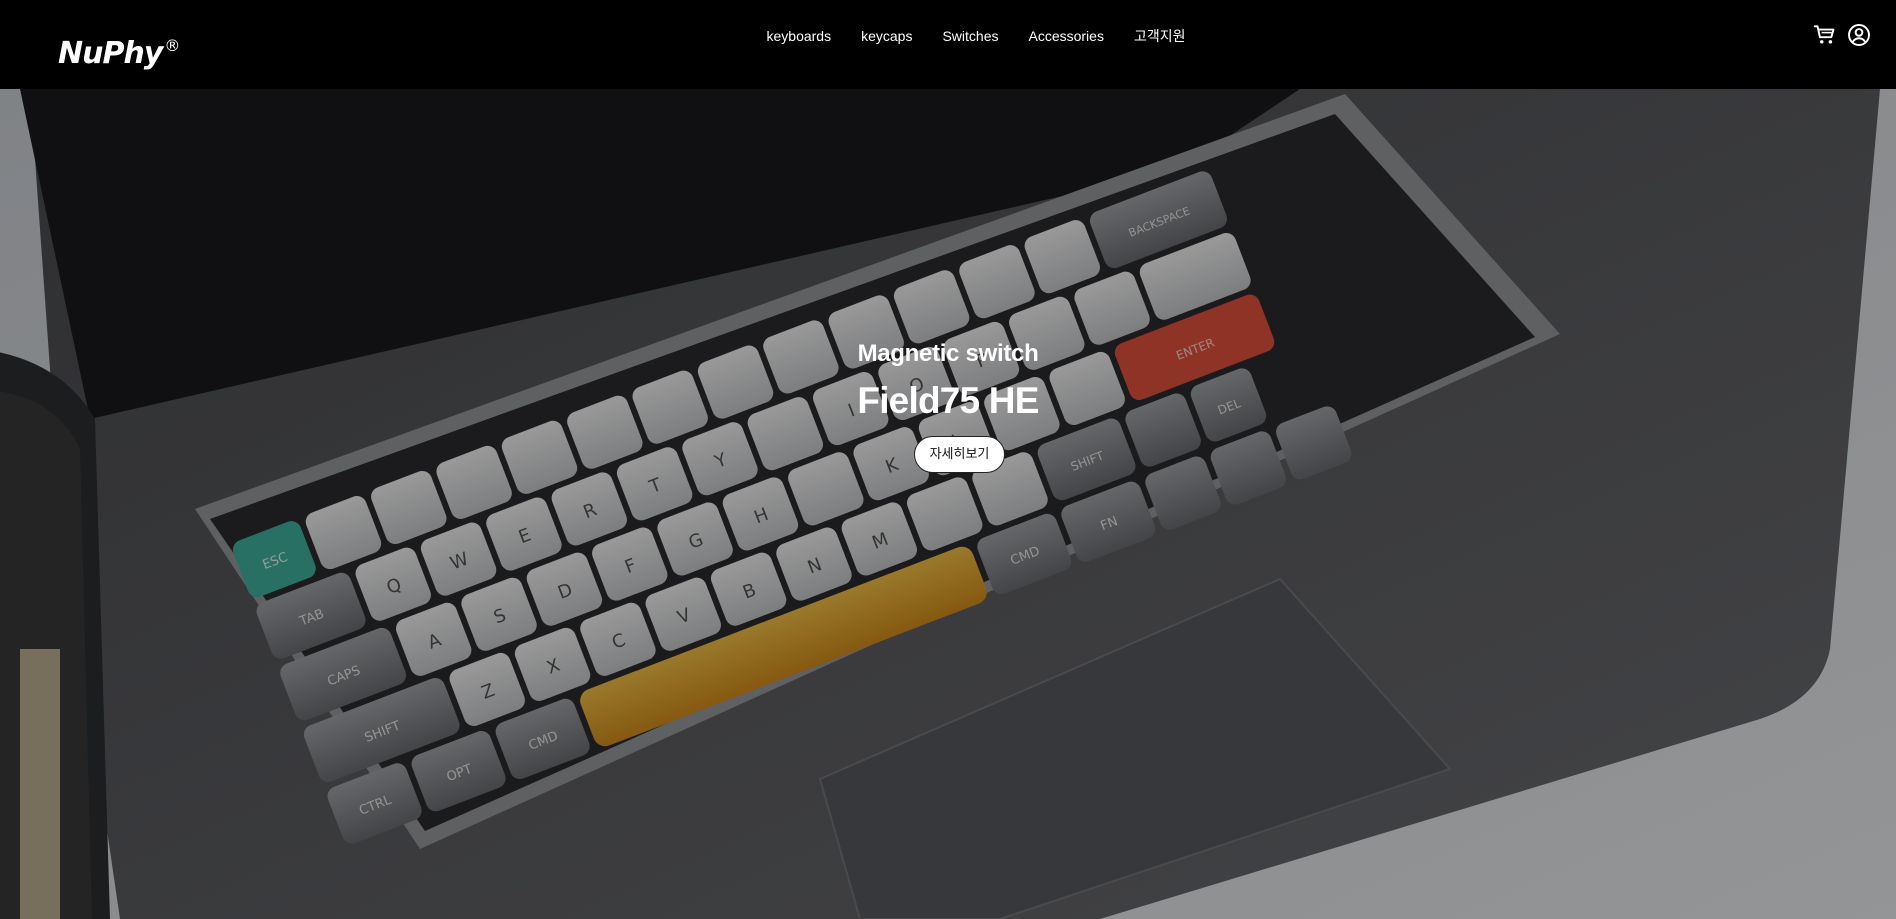 The width and height of the screenshot is (1896, 919). I want to click on nav-item-keycaps: keycaps, so click(886, 36).